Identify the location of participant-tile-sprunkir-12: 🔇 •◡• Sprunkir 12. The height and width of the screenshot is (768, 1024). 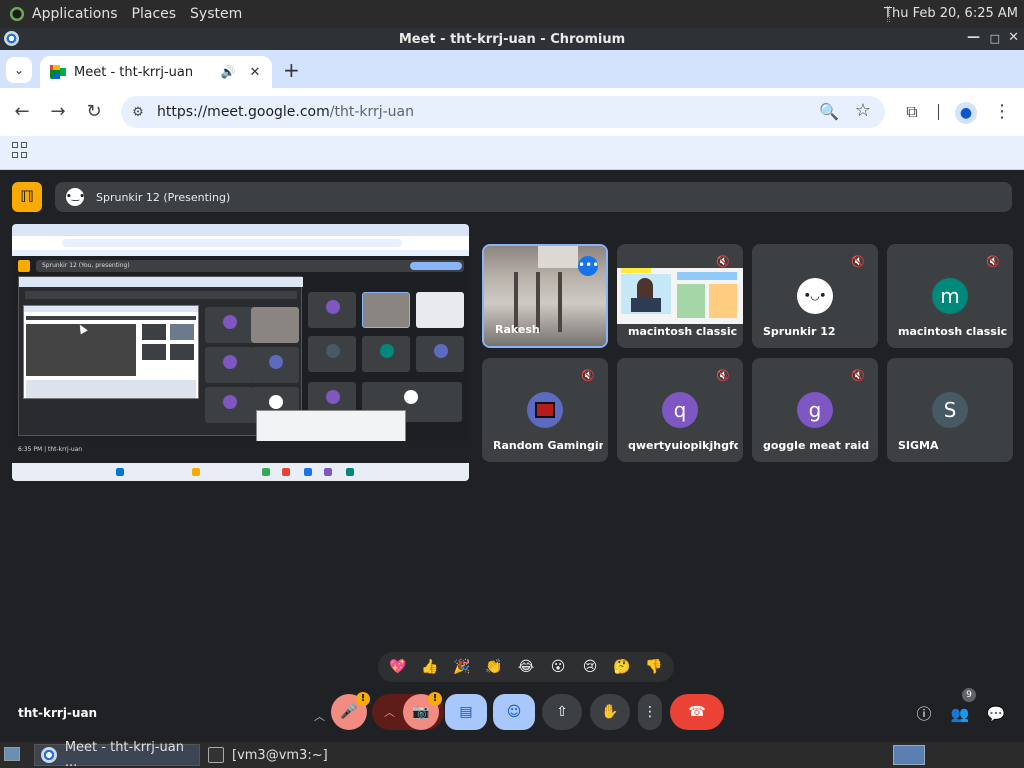
(815, 296).